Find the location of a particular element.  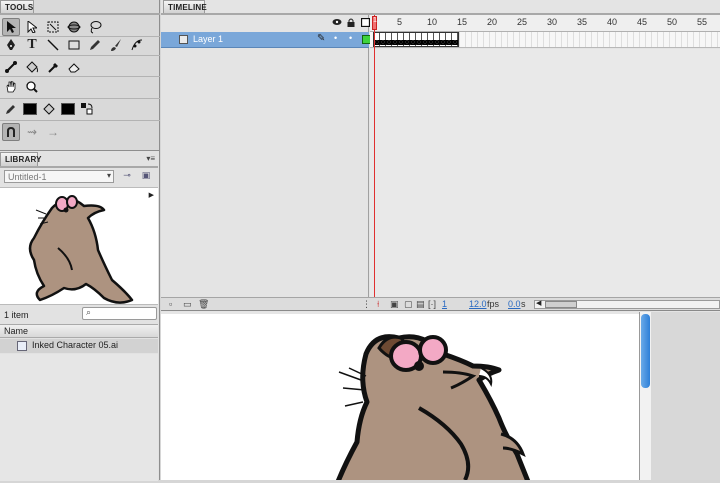

swap-colors-icon is located at coordinates (87, 109).